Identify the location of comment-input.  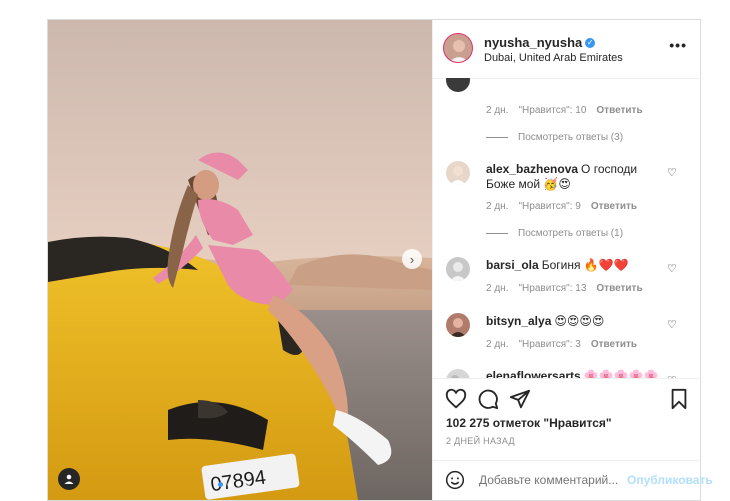
(554, 480).